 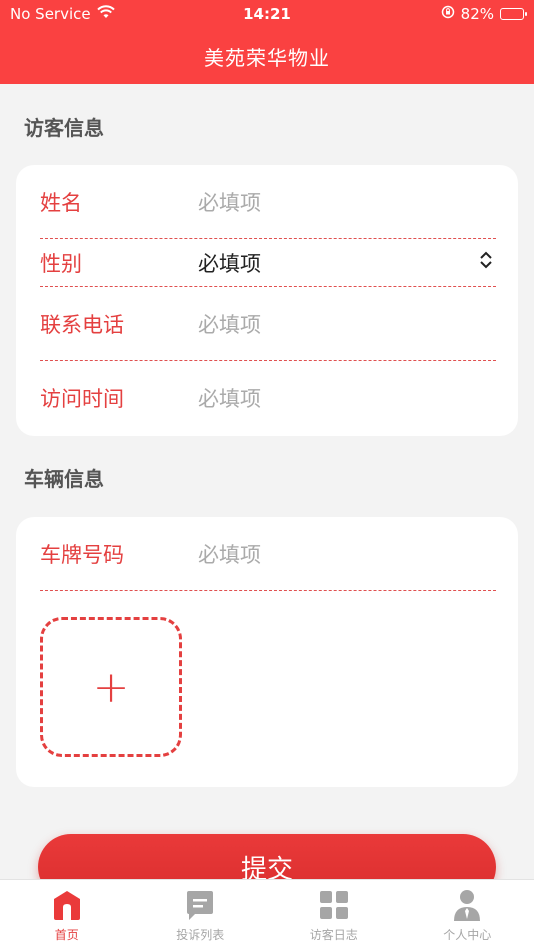 I want to click on battery-icon, so click(x=513, y=14).